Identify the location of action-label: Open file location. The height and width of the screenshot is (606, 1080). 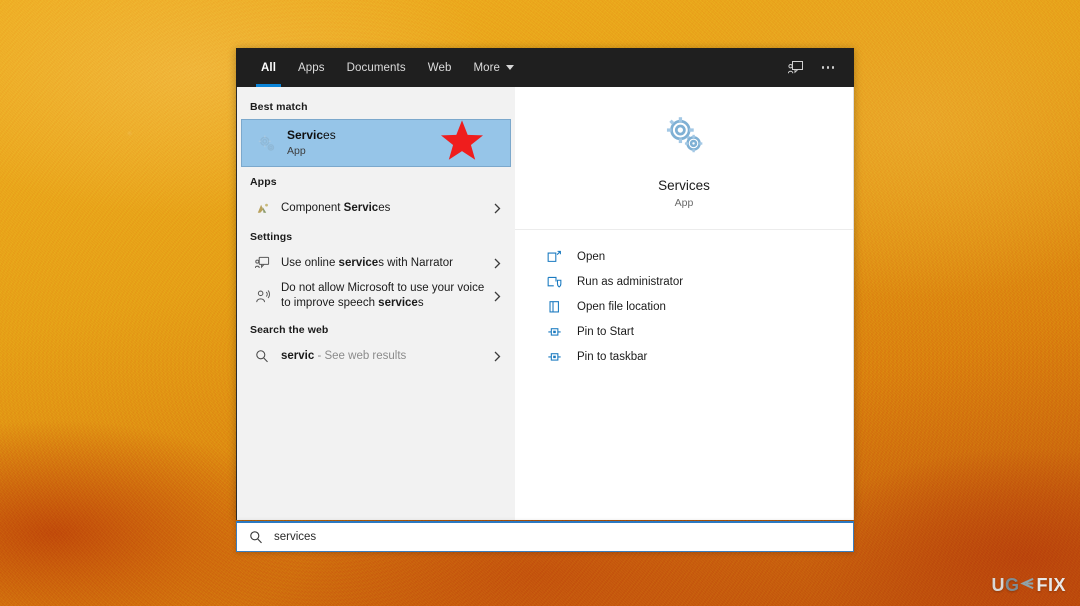
(621, 306).